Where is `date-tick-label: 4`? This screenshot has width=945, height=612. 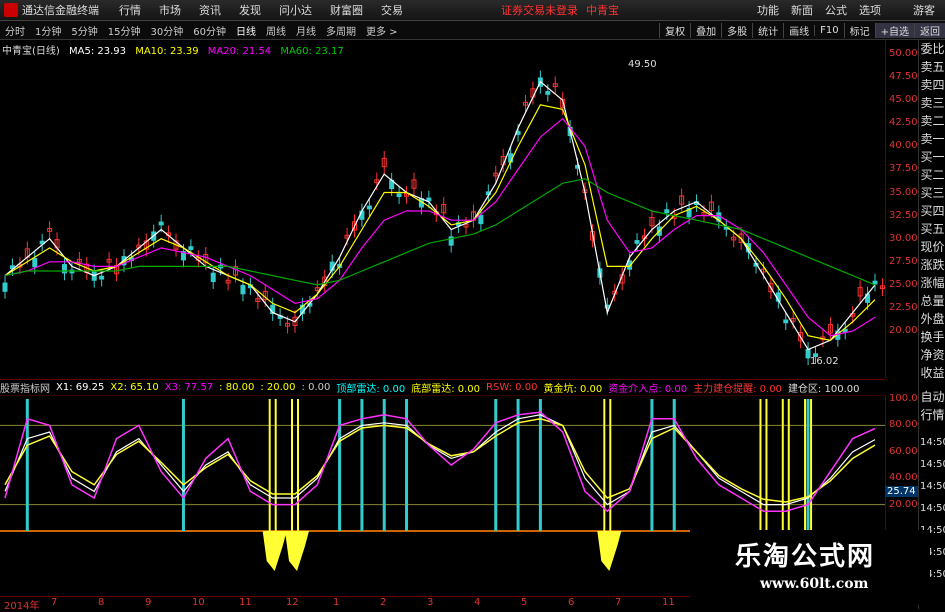 date-tick-label: 4 is located at coordinates (477, 602).